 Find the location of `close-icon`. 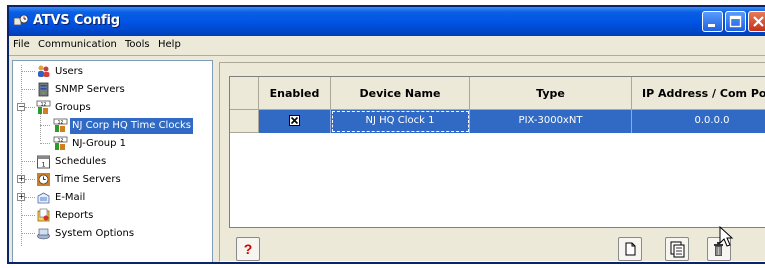

close-icon is located at coordinates (758, 21).